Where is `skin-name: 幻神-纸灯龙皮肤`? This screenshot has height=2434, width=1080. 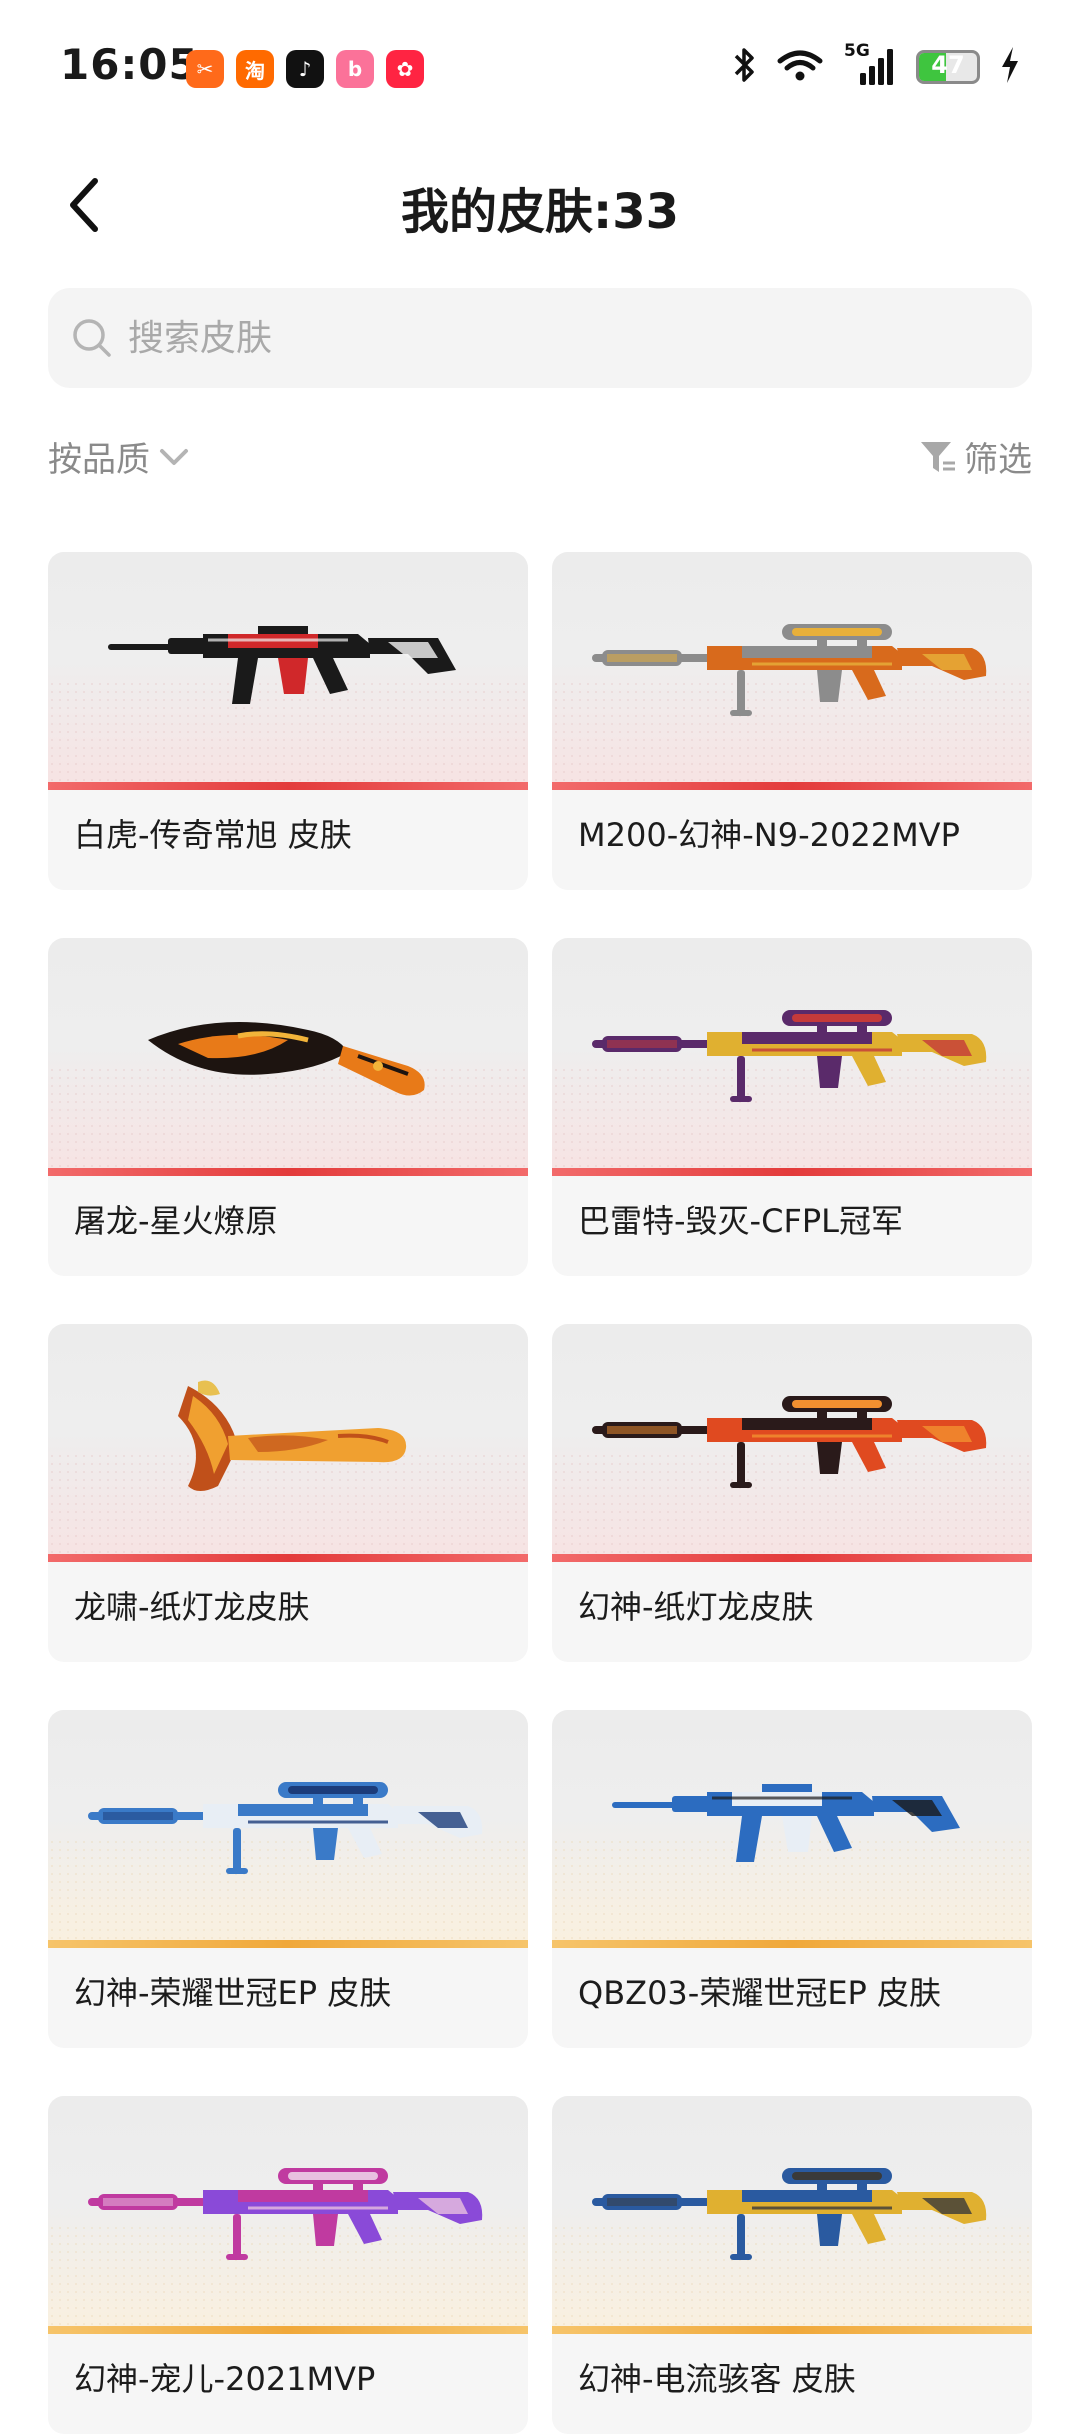 skin-name: 幻神-纸灯龙皮肤 is located at coordinates (696, 1607).